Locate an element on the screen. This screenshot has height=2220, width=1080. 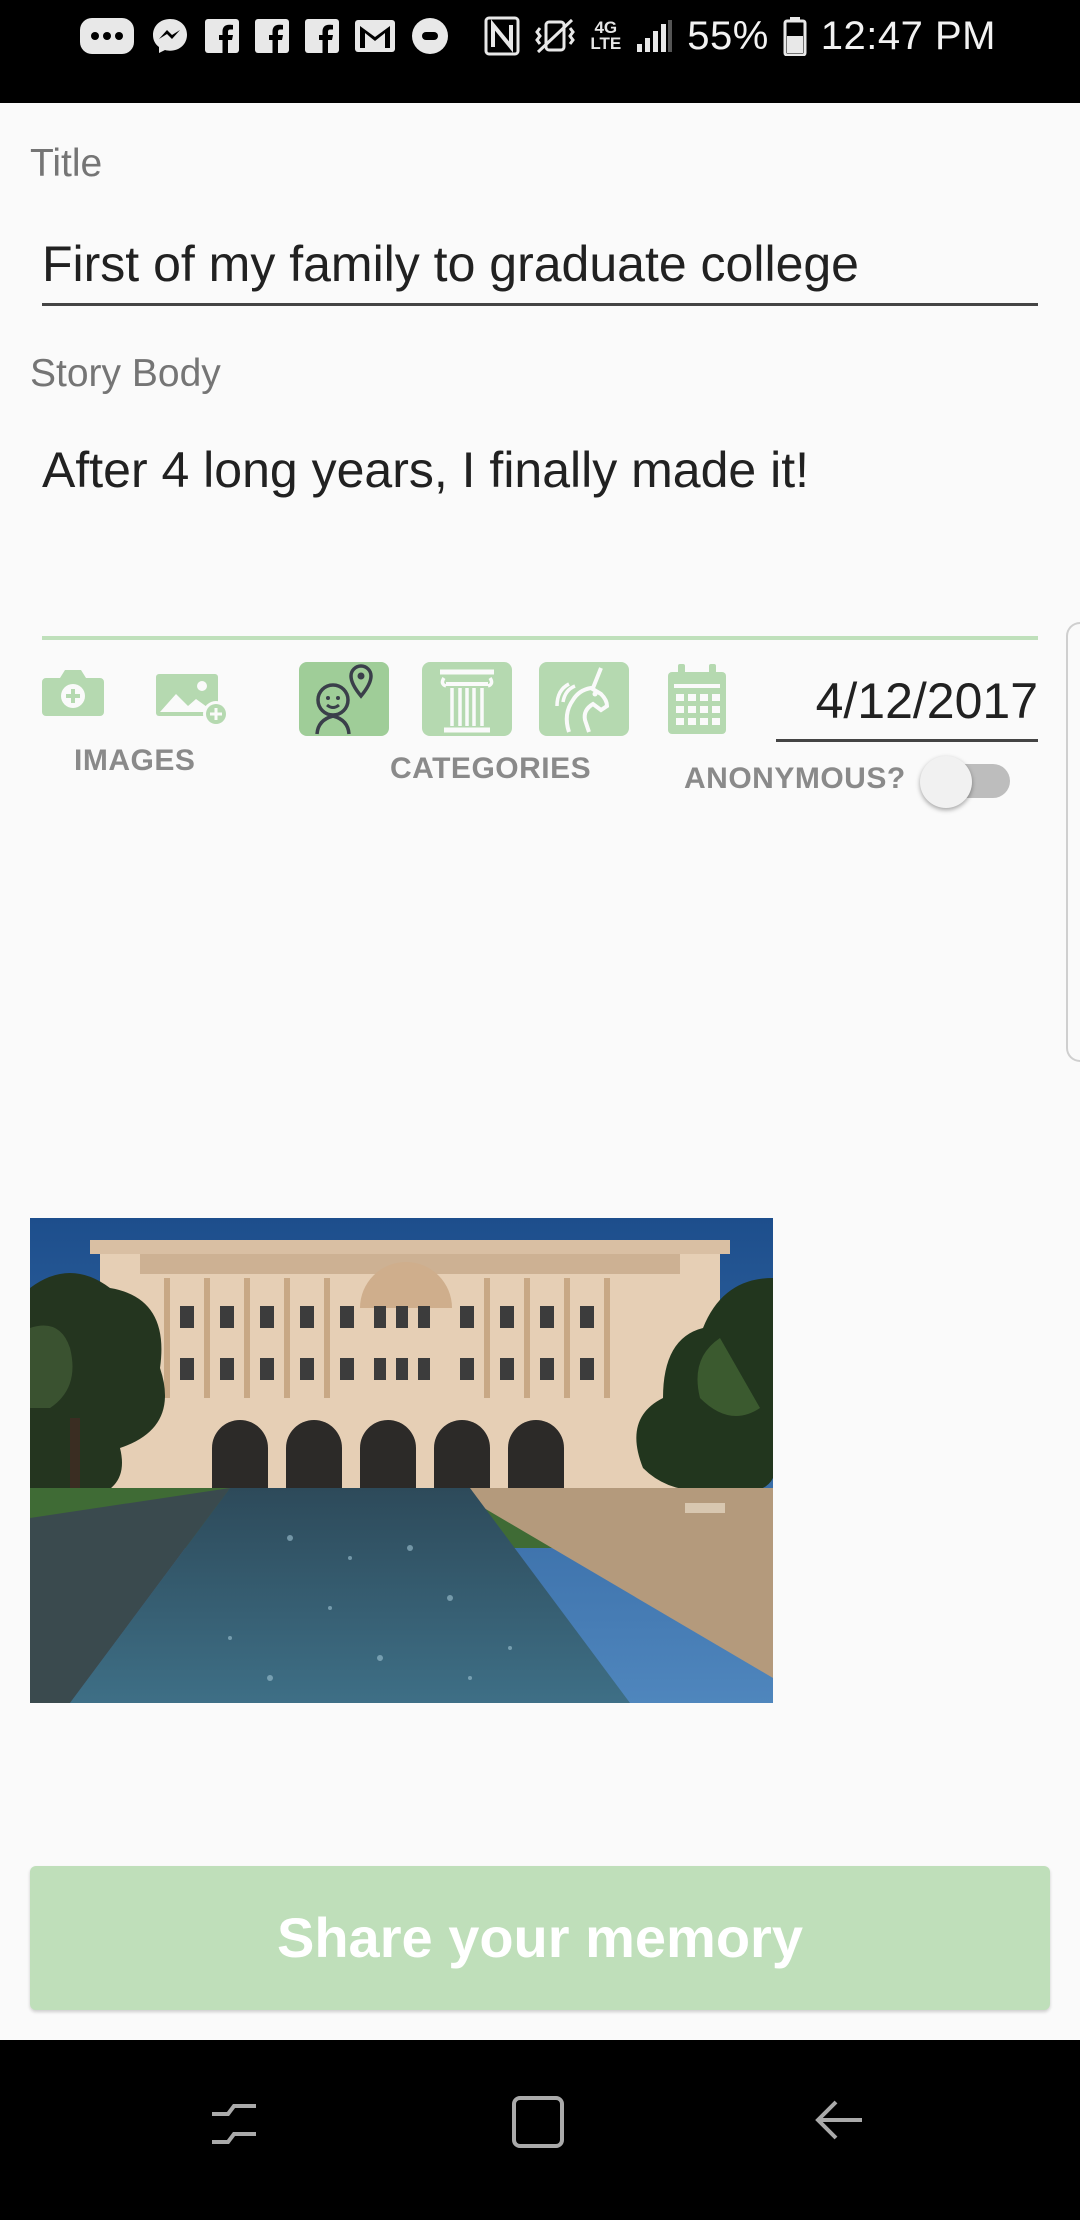
system-status-icons: 4G LTE 55% 12:47 PM is located at coordinates (740, 36).